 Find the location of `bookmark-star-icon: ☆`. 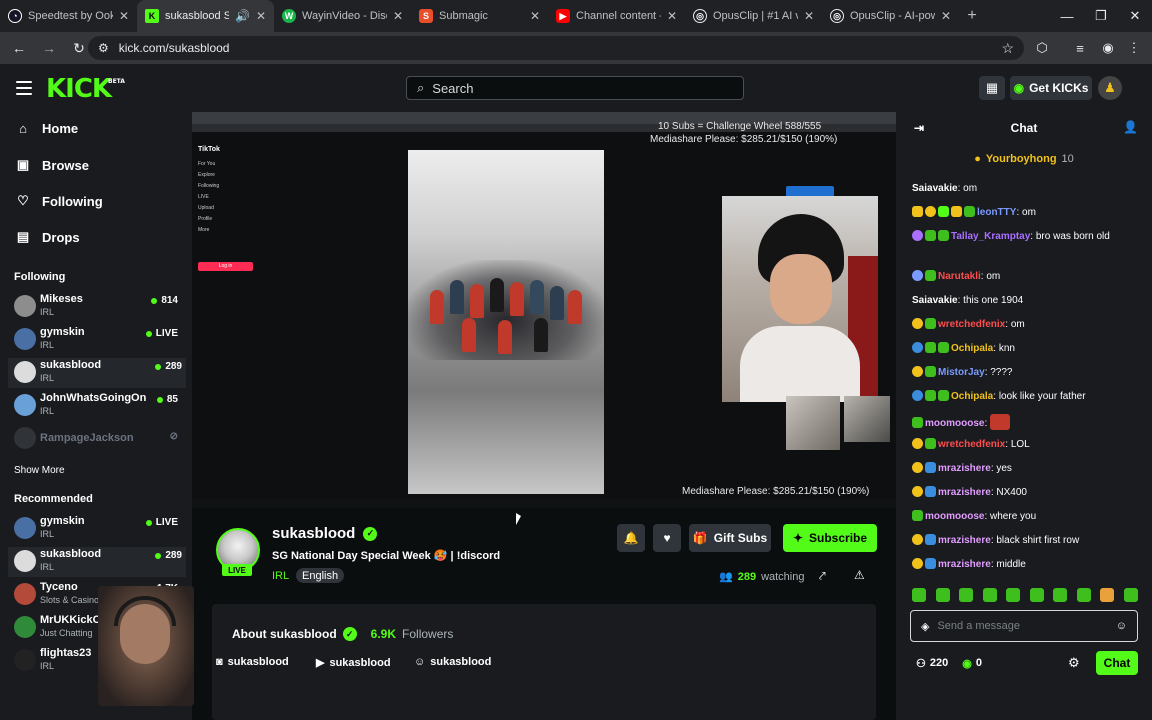

bookmark-star-icon: ☆ is located at coordinates (1007, 48).